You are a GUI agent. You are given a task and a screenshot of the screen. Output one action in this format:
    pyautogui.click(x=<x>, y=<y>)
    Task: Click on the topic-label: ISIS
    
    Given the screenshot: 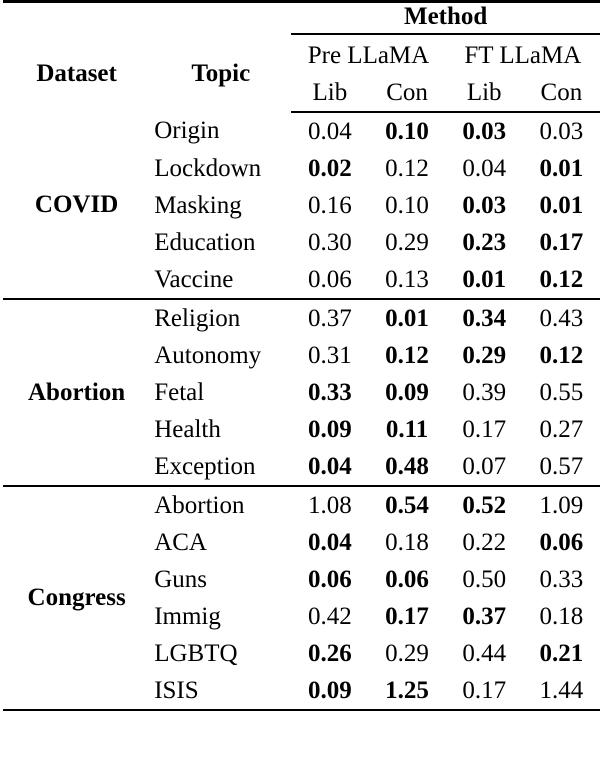 What is the action you would take?
    pyautogui.click(x=221, y=691)
    